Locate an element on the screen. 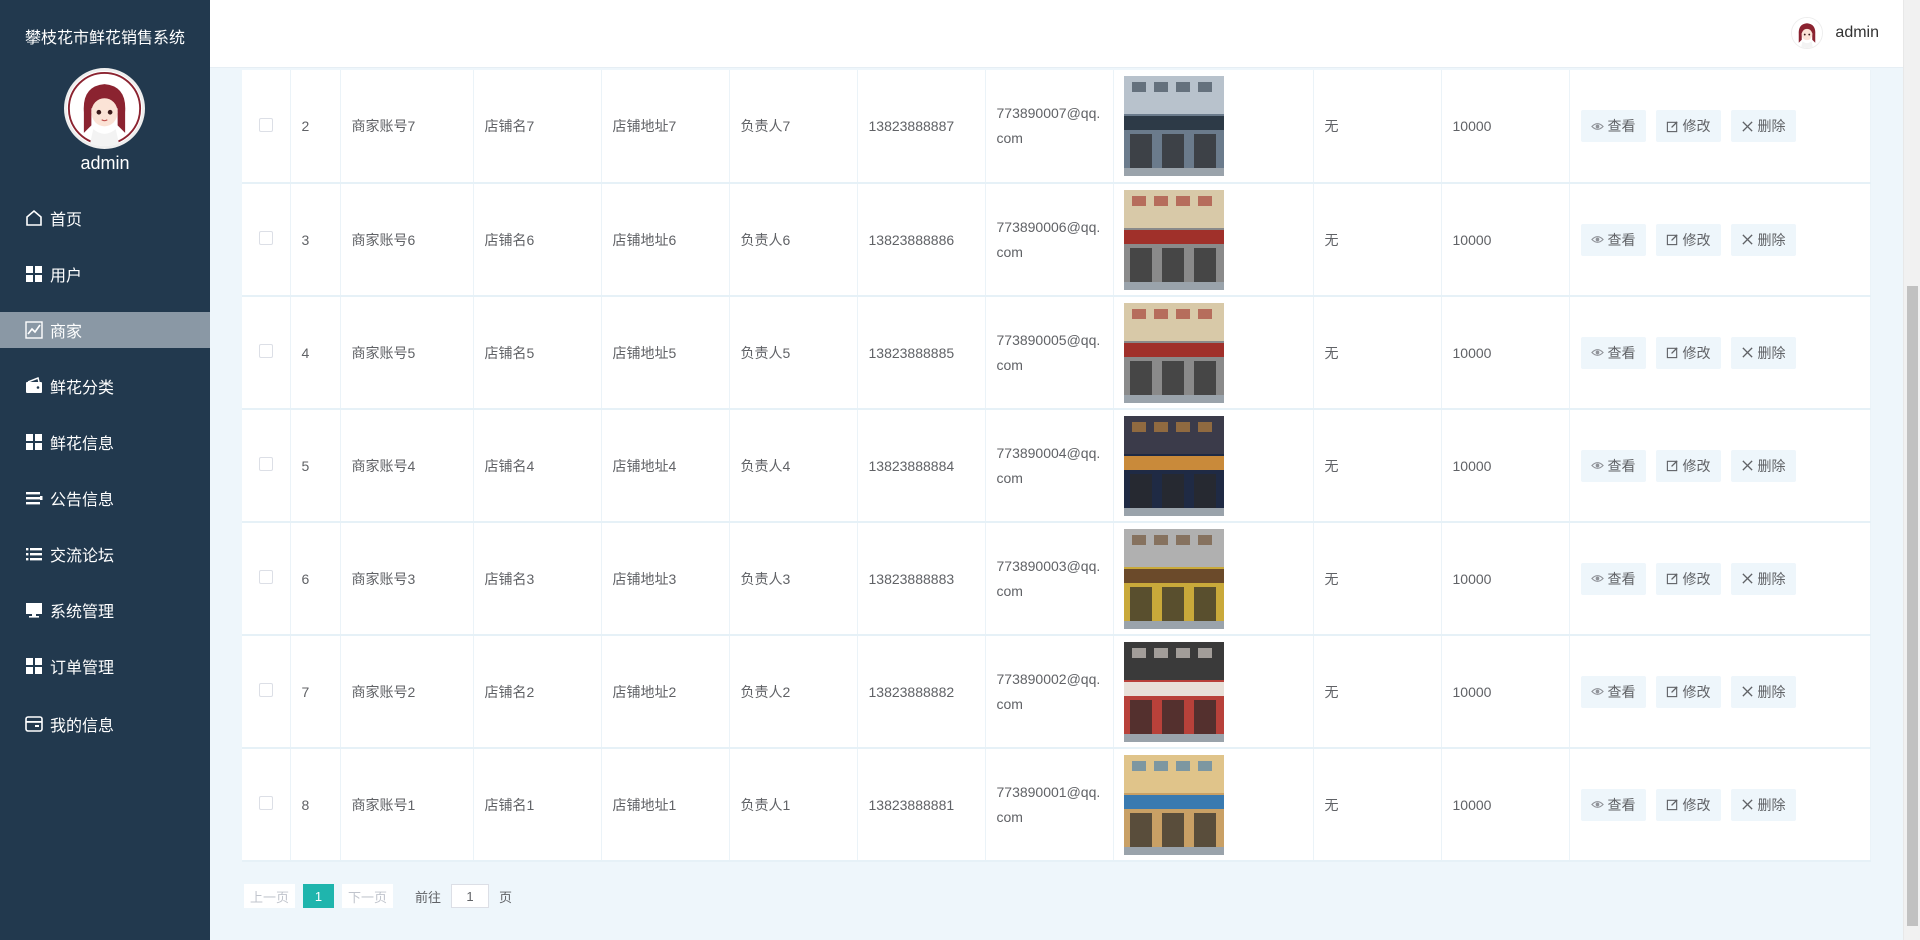 Image resolution: width=1920 pixels, height=940 pixels. cell-note: 无 is located at coordinates (1377, 579).